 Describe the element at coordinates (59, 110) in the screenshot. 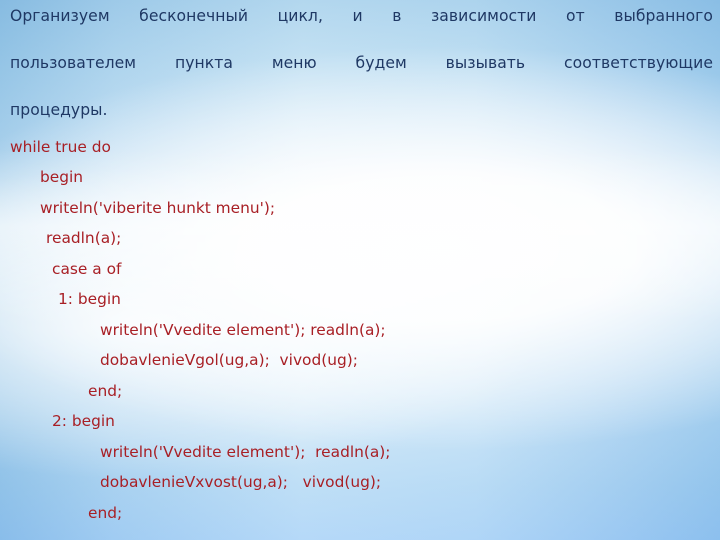

I see `paragraph-line-3: процедуры.` at that location.